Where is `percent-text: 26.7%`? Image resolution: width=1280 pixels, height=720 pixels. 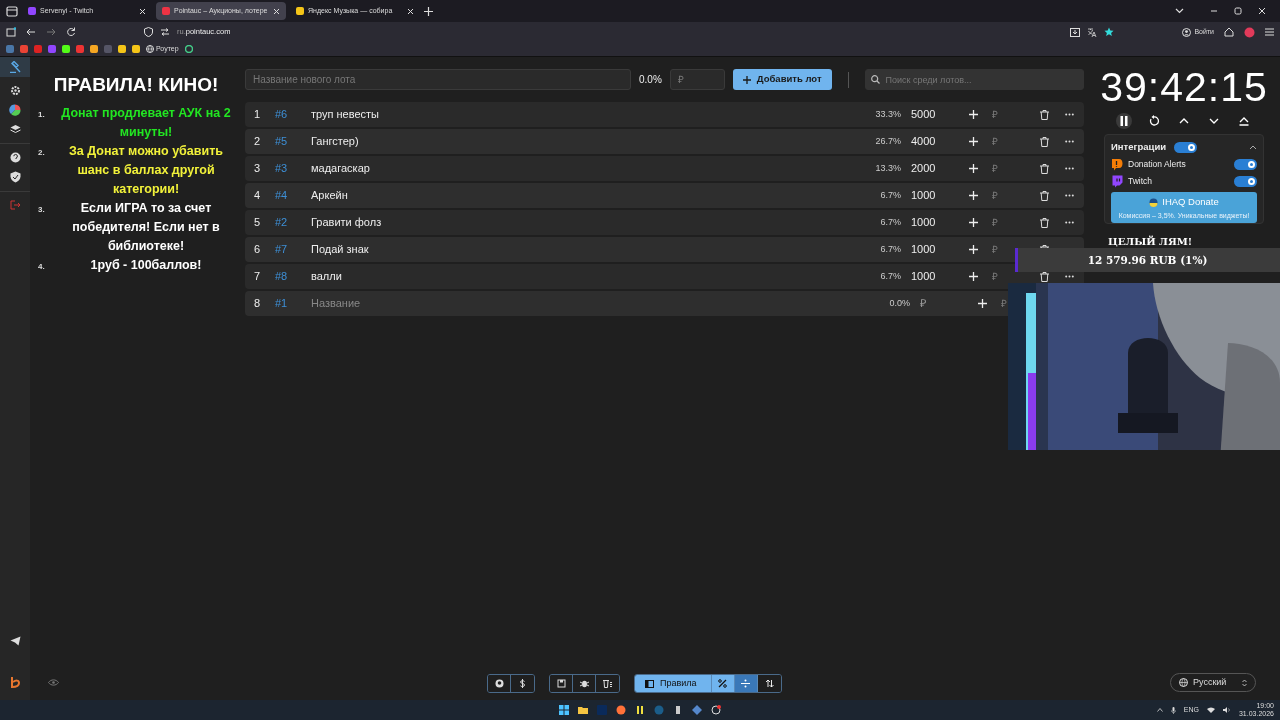
percent-text: 26.7% is located at coordinates (887, 141).